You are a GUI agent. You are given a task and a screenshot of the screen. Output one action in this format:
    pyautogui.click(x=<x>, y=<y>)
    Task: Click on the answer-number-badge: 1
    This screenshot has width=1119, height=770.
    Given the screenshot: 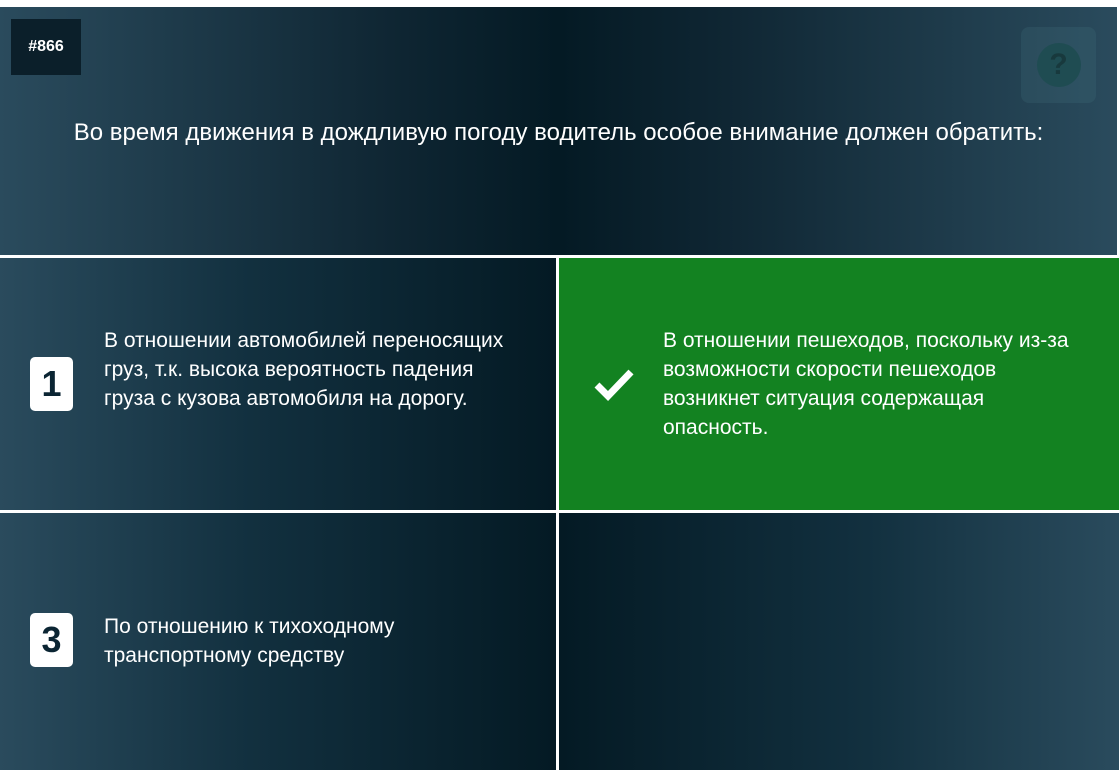 What is the action you would take?
    pyautogui.click(x=51, y=384)
    